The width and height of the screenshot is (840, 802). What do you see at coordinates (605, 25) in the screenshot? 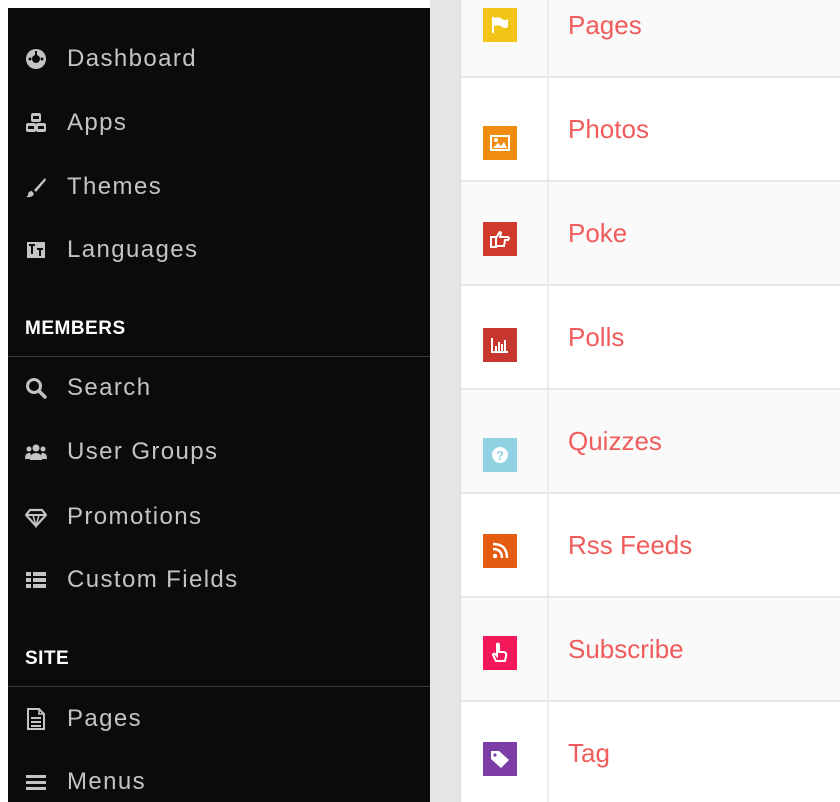
I see `app-link-pages: Pages` at bounding box center [605, 25].